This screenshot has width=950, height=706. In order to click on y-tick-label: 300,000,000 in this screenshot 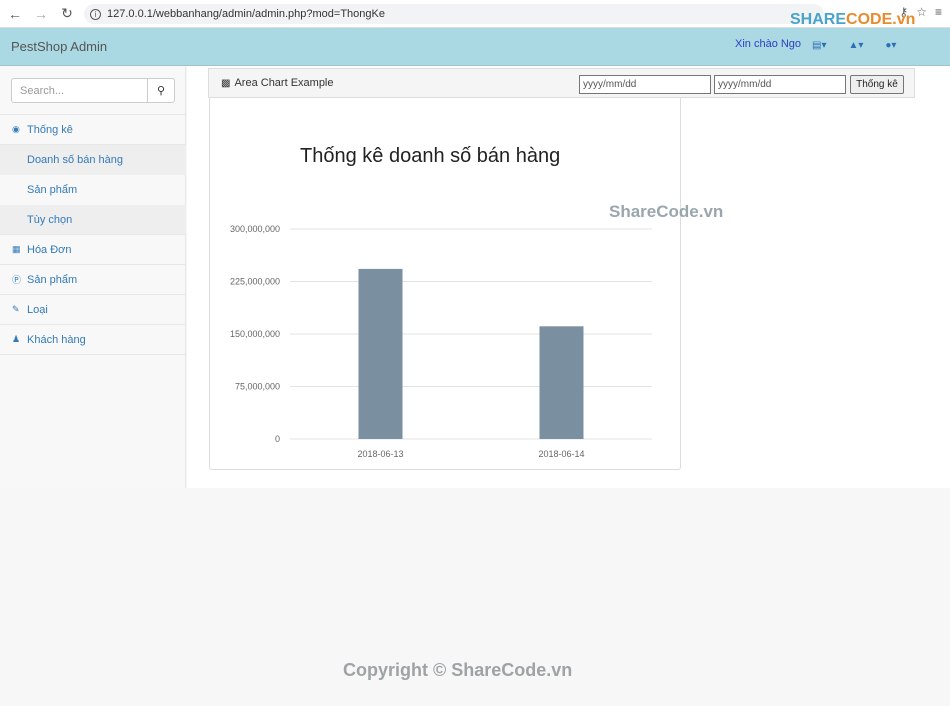, I will do `click(255, 229)`.